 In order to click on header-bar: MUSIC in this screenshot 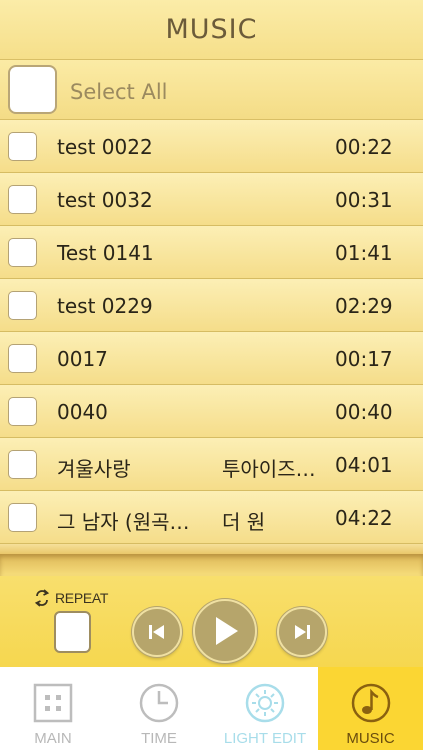, I will do `click(211, 30)`.